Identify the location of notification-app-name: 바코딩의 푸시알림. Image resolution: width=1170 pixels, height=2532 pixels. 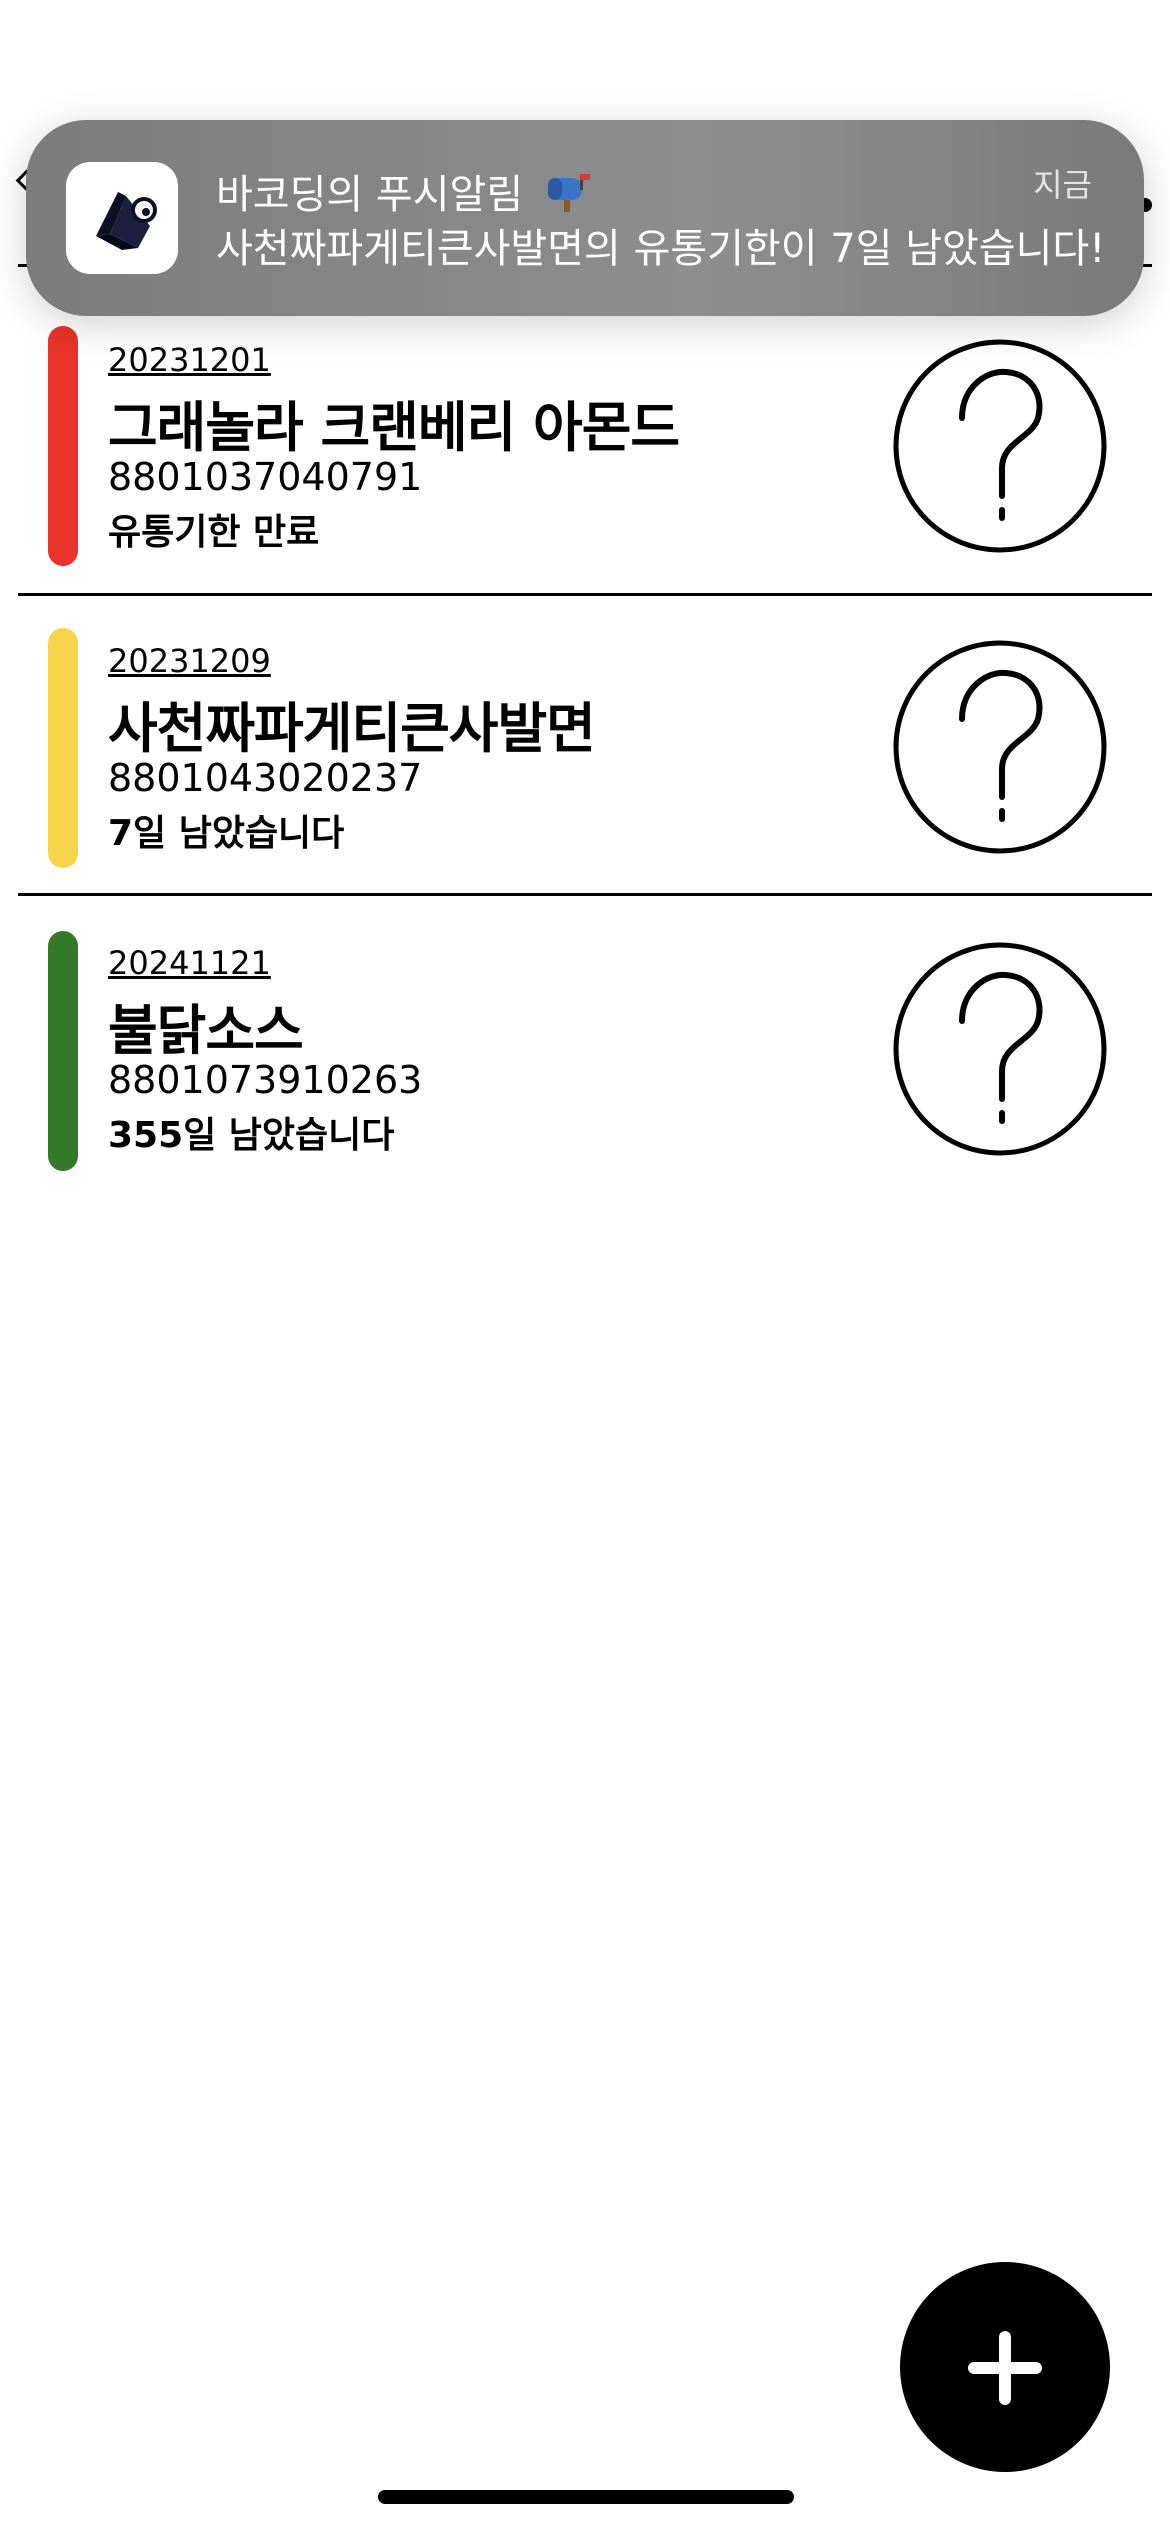
(370, 195).